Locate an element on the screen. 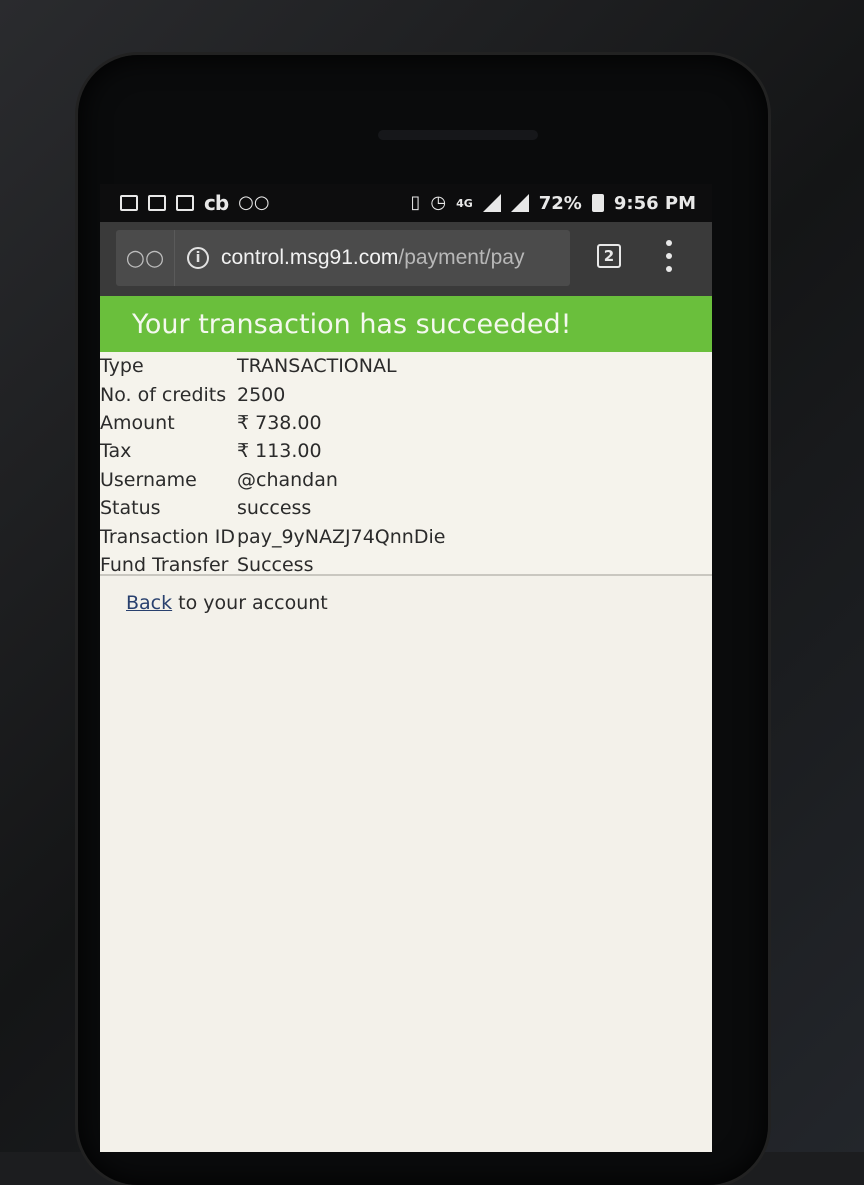 Image resolution: width=864 pixels, height=1185 pixels. row-label: Transaction ID is located at coordinates (167, 536).